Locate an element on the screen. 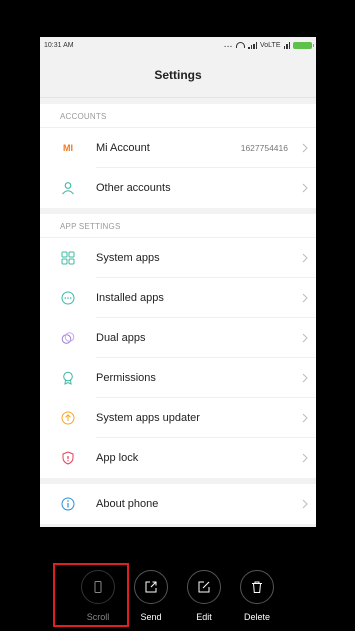 Image resolution: width=355 pixels, height=631 pixels. mi-logo-text: MI is located at coordinates (68, 148).